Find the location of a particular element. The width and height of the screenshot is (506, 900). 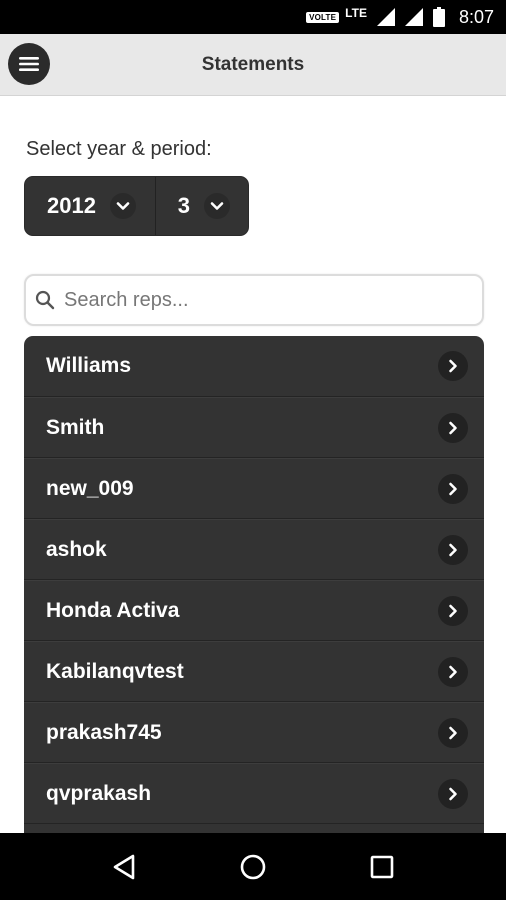

rep-list-item: qvprakash is located at coordinates (254, 793).